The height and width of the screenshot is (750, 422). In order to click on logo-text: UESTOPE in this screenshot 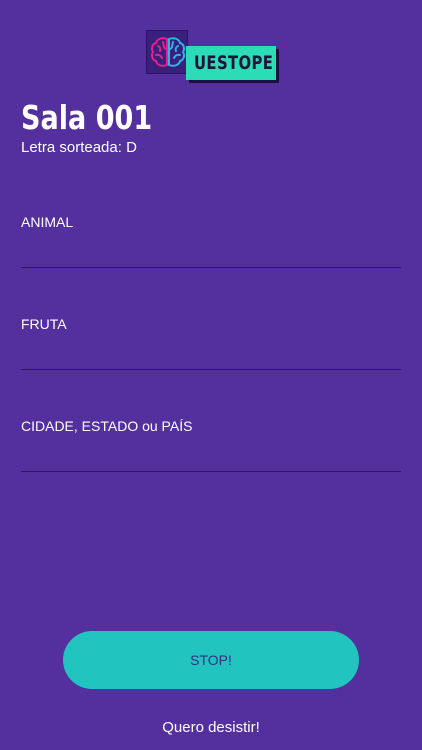, I will do `click(234, 63)`.